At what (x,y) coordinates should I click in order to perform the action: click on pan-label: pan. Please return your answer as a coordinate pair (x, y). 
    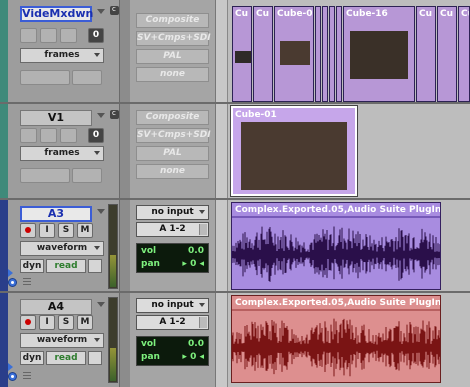
    Looking at the image, I should click on (150, 357).